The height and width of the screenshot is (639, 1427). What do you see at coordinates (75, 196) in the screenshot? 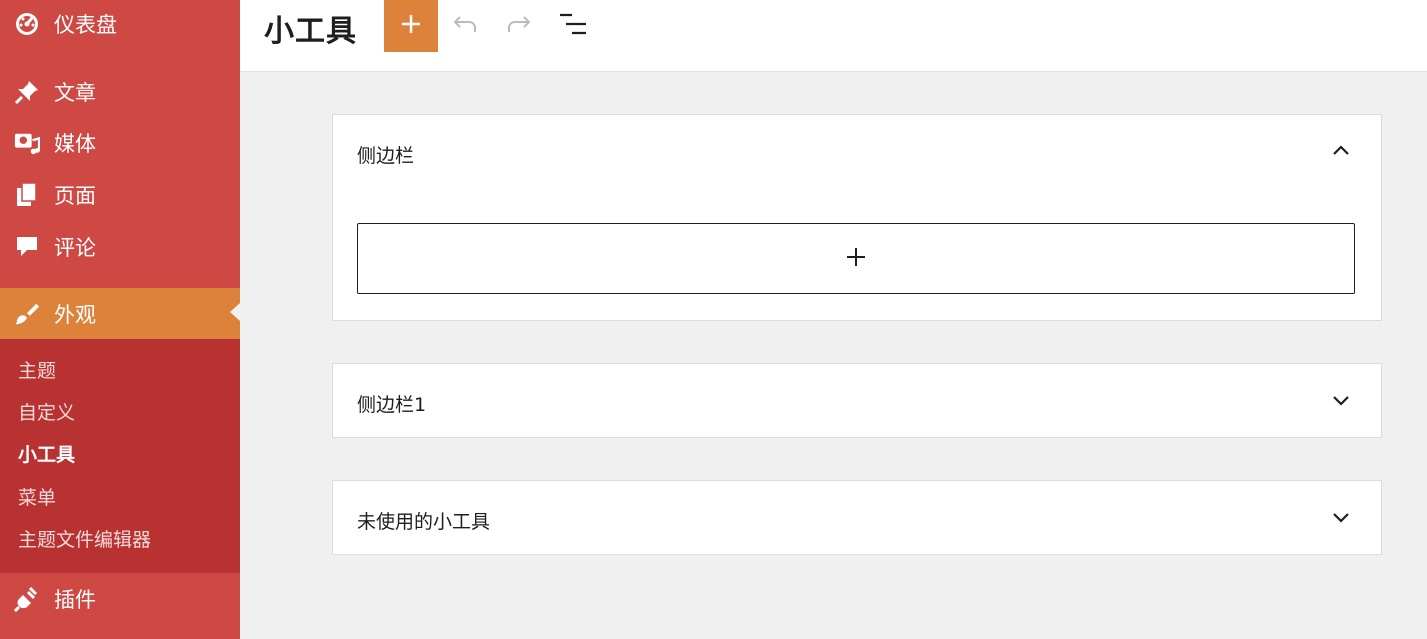
I see `menu-label-pages: 页面` at bounding box center [75, 196].